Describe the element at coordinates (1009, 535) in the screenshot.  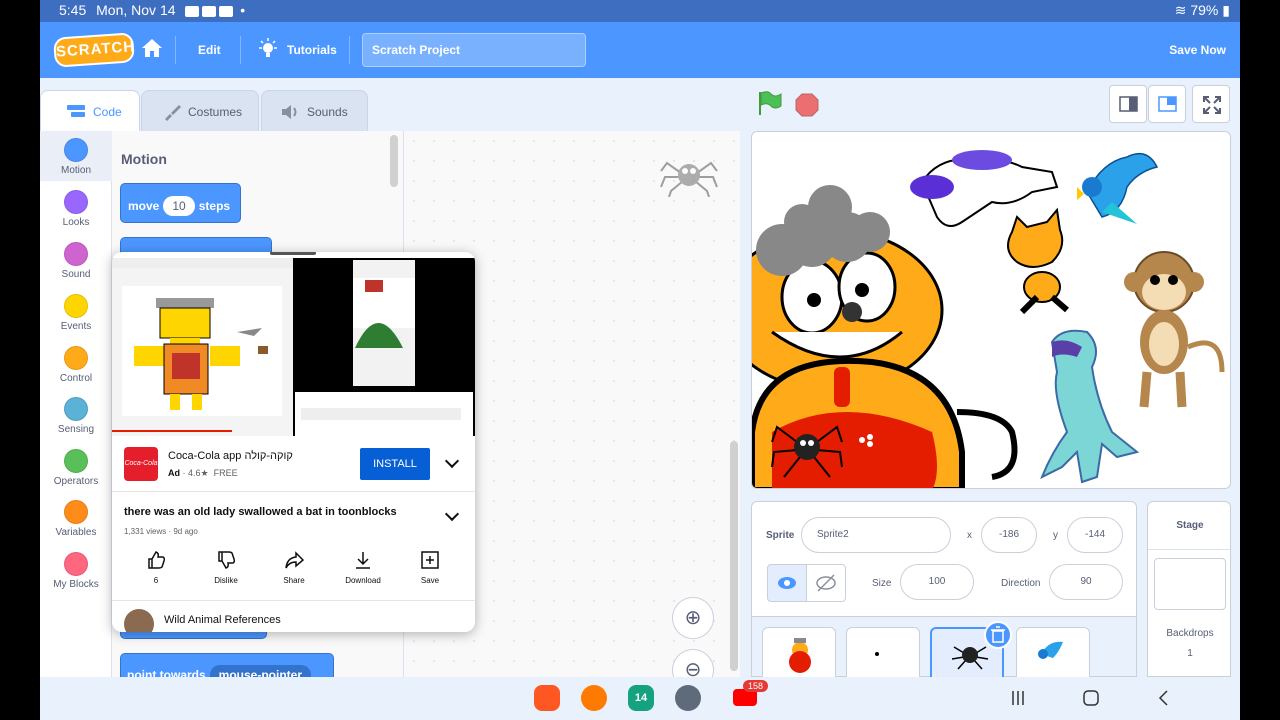
I see `x-position-field: -186` at that location.